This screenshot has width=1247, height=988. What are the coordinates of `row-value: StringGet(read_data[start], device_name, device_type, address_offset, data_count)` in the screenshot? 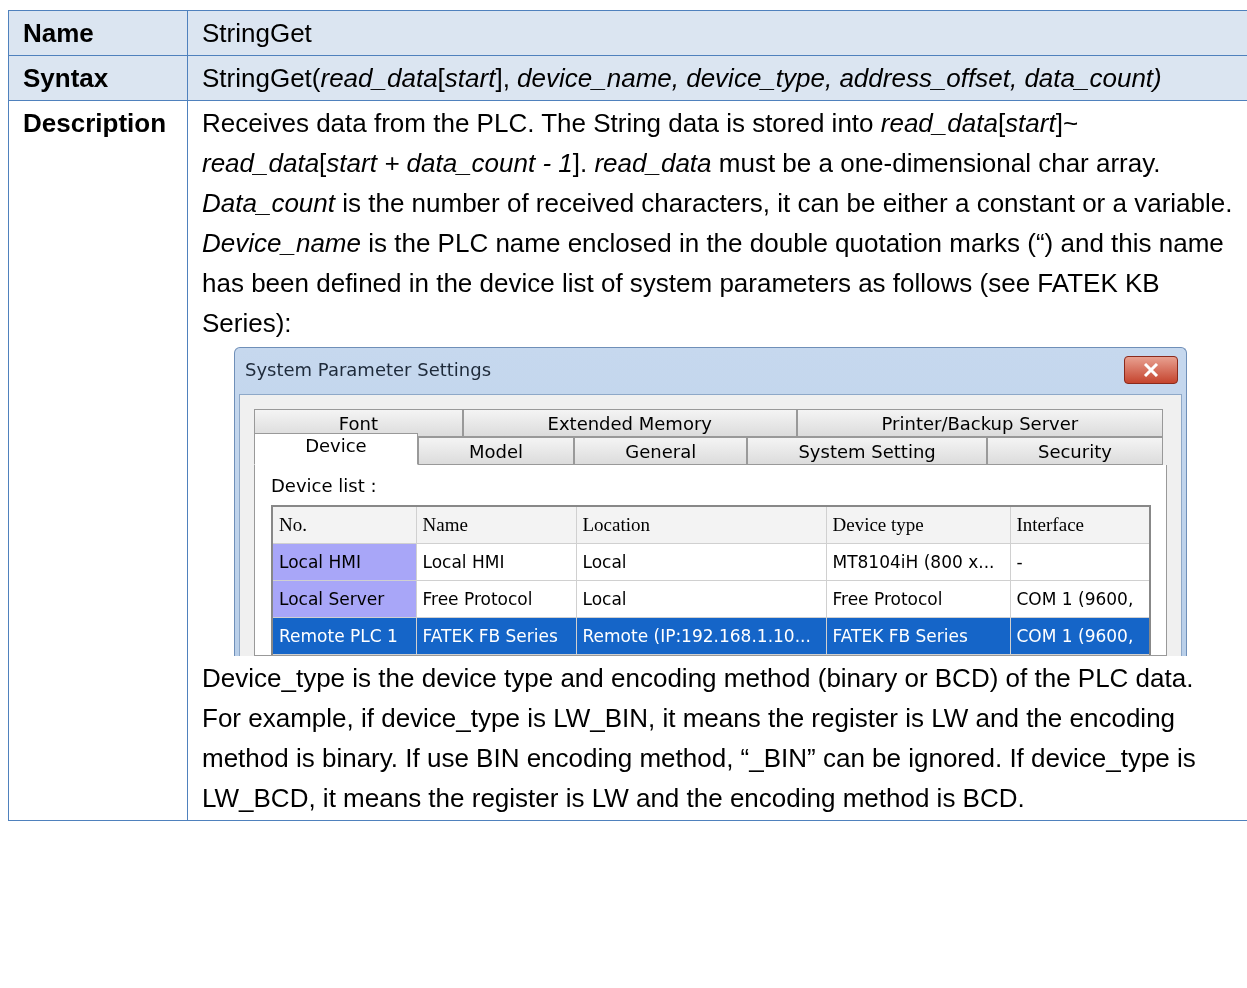 It's located at (682, 78).